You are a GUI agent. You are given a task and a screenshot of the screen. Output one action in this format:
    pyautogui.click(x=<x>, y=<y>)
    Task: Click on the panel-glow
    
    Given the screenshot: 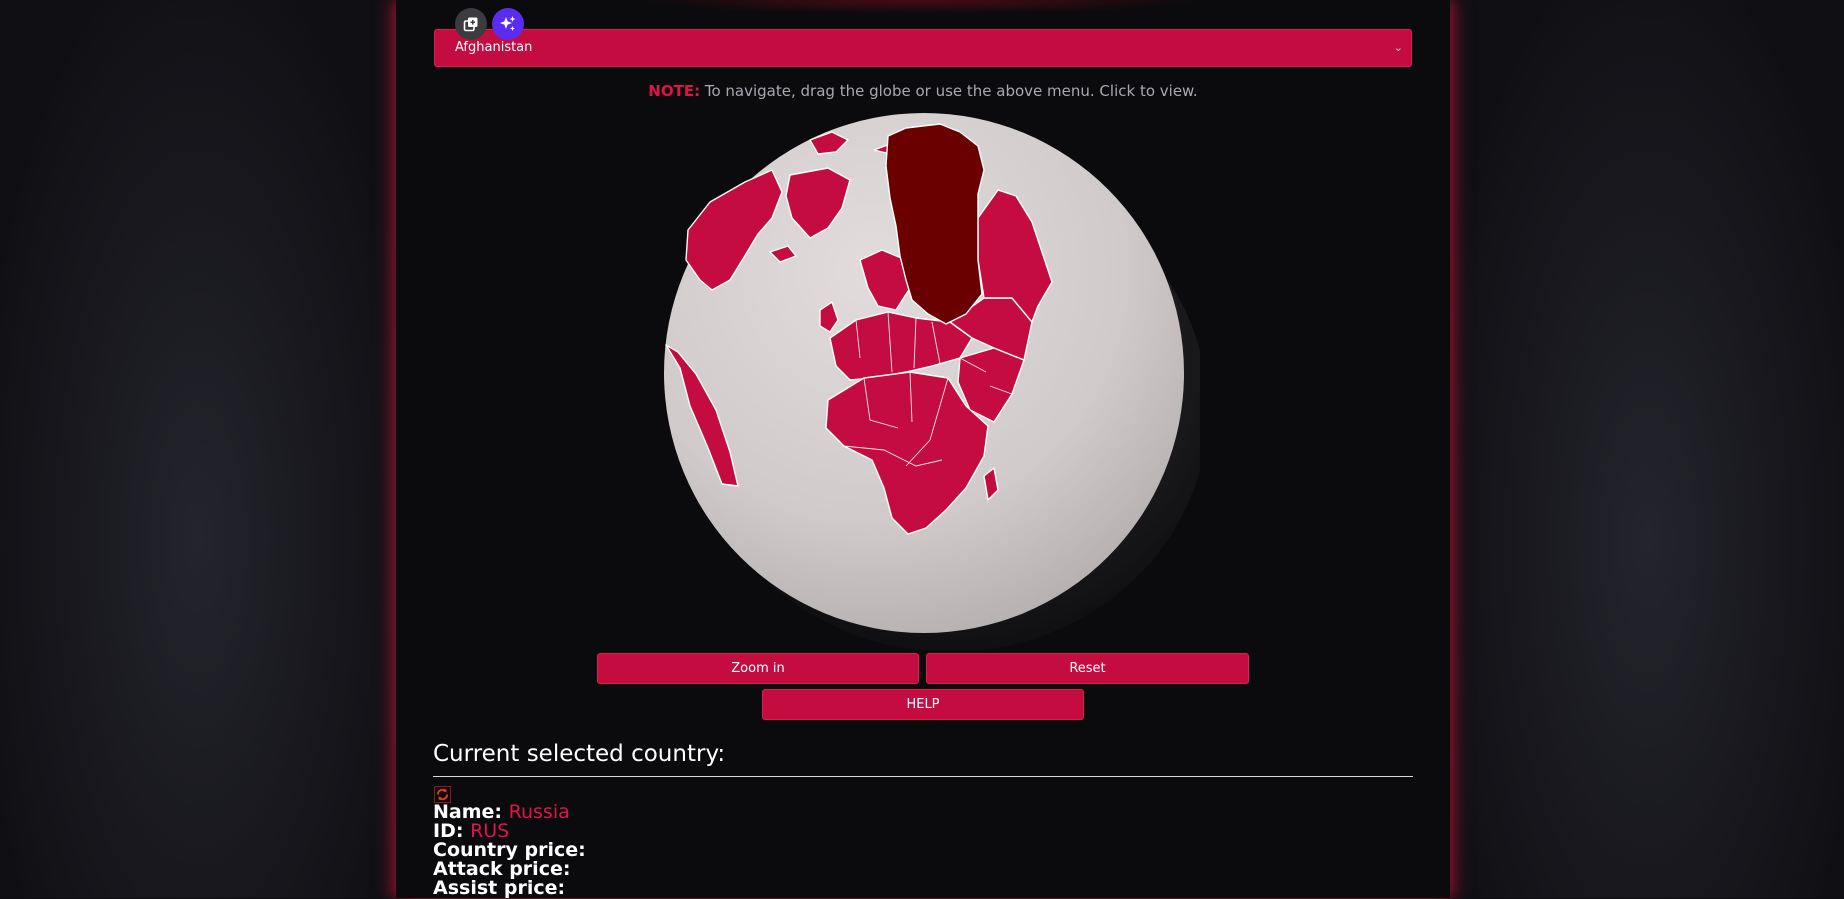 What is the action you would take?
    pyautogui.click(x=920, y=7)
    